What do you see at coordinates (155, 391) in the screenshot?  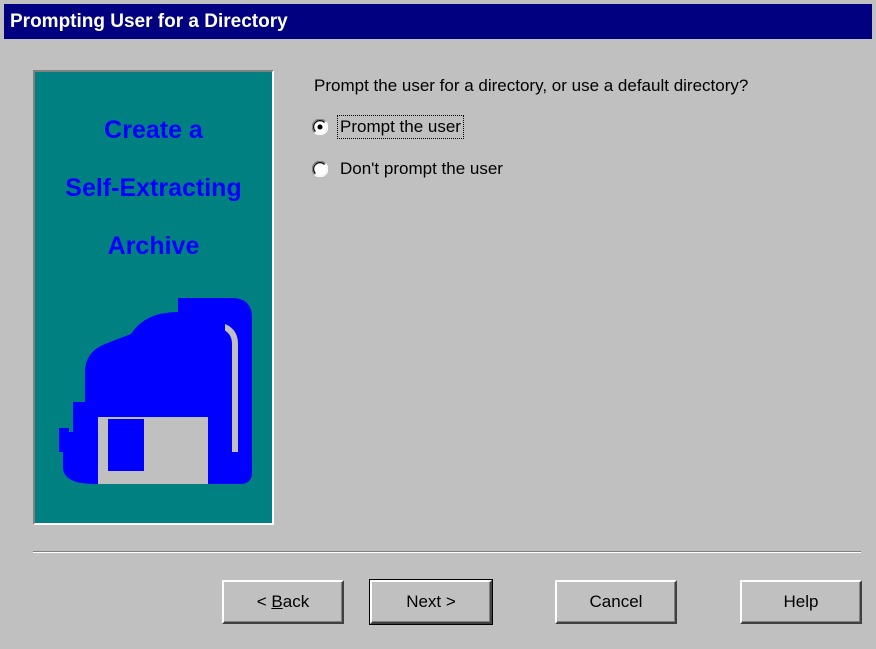 I see `floppy-disk-icon` at bounding box center [155, 391].